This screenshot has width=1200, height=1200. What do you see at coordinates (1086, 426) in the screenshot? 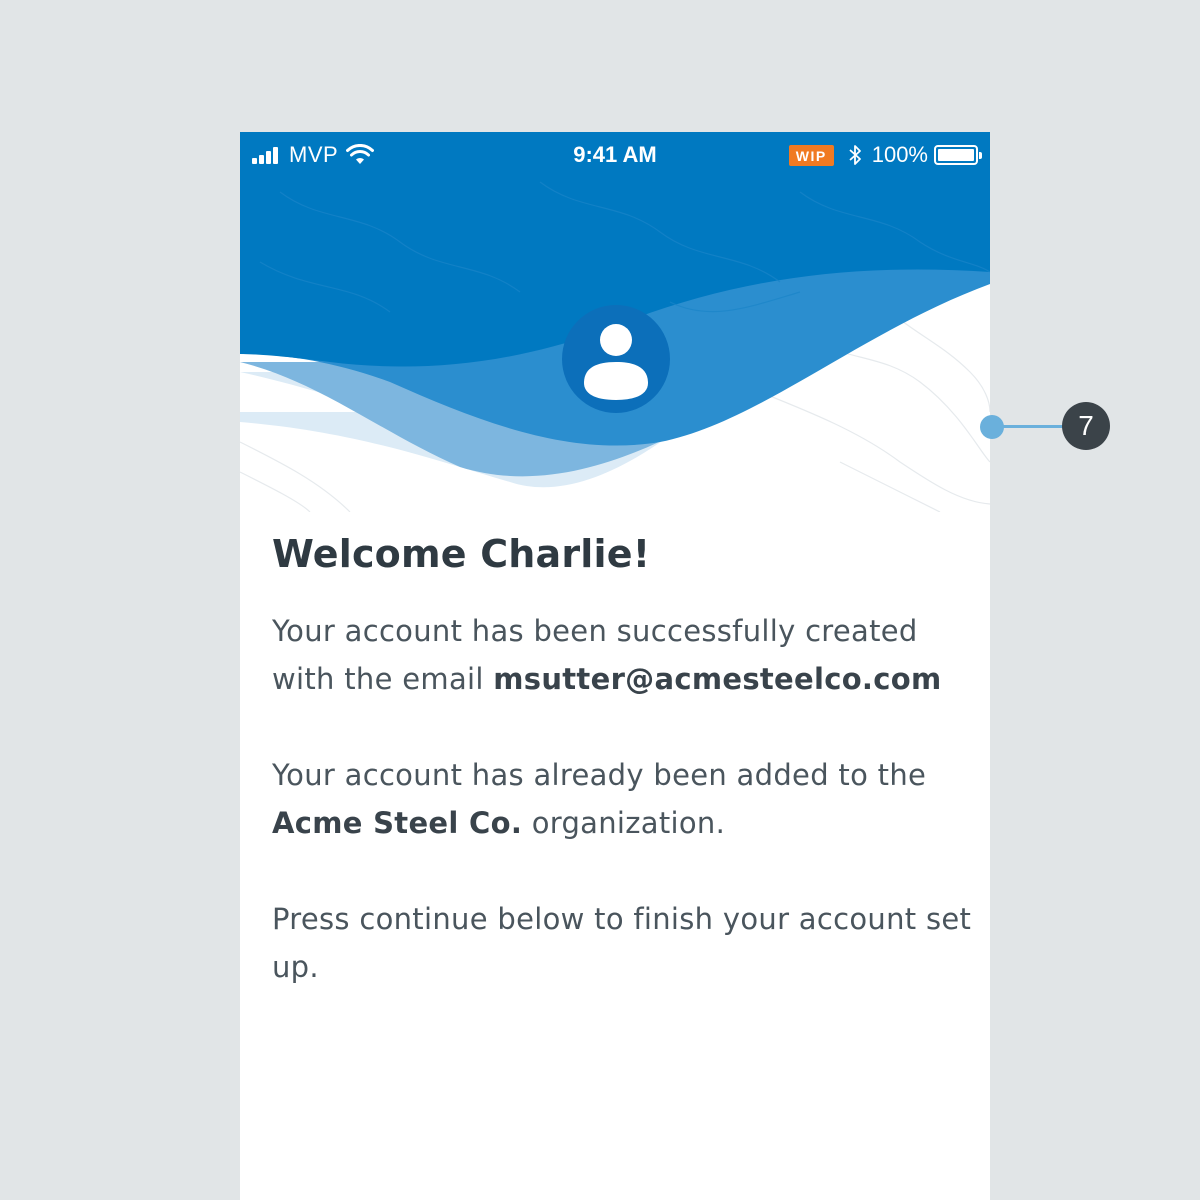
I see `annotation-number-badge: 7` at bounding box center [1086, 426].